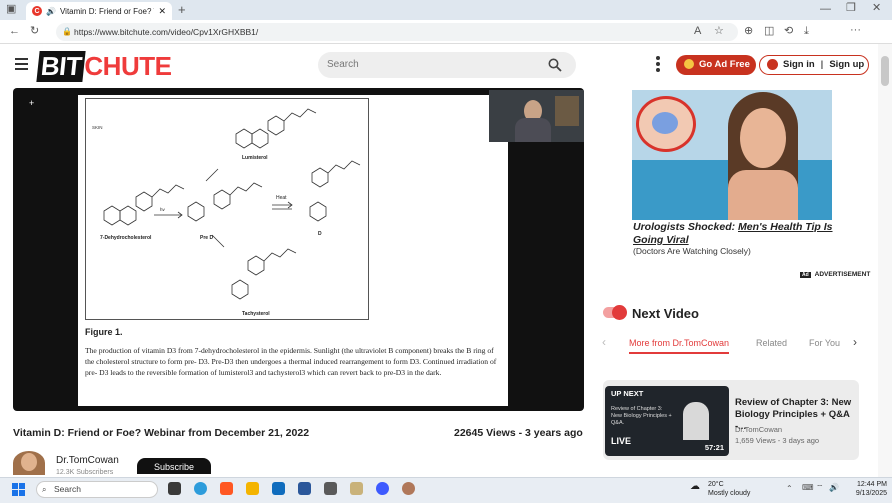 The height and width of the screenshot is (503, 892). What do you see at coordinates (720, 489) in the screenshot?
I see `weather-widget: ☁ 20°C Mostly cloudy` at bounding box center [720, 489].